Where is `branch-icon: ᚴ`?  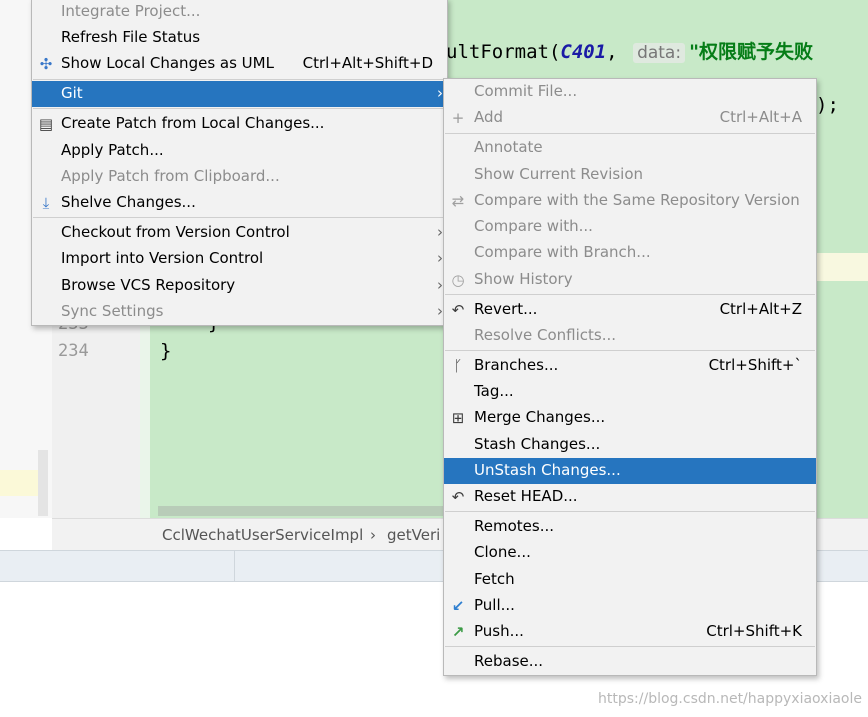 branch-icon: ᚴ is located at coordinates (458, 366).